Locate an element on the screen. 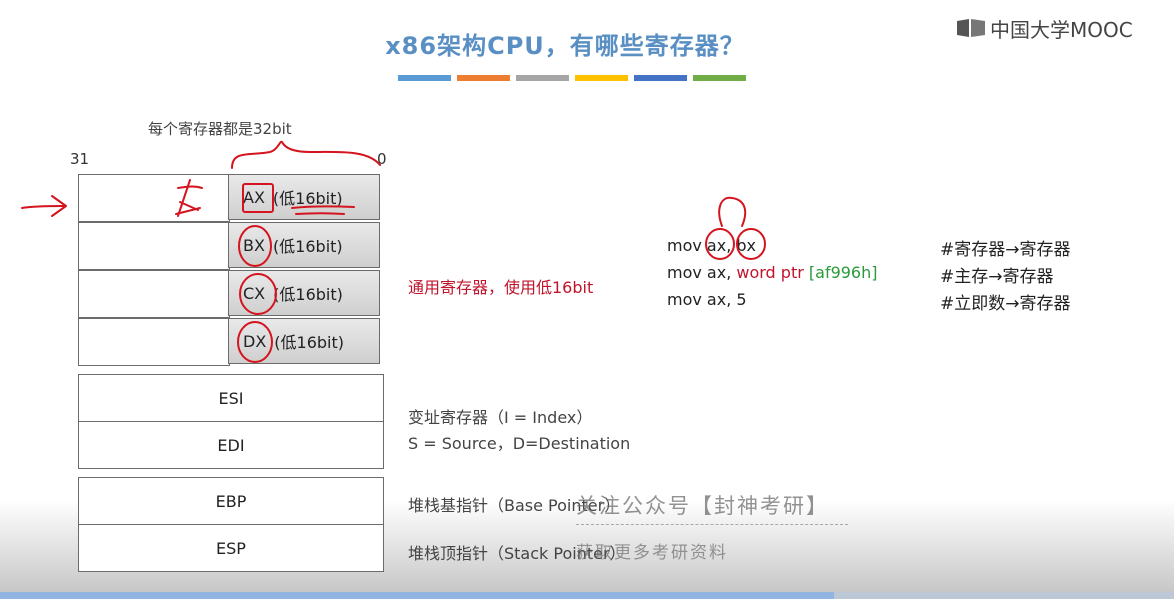 This screenshot has width=1174, height=599. register-width-note: 每个寄存器都是32bit is located at coordinates (220, 129).